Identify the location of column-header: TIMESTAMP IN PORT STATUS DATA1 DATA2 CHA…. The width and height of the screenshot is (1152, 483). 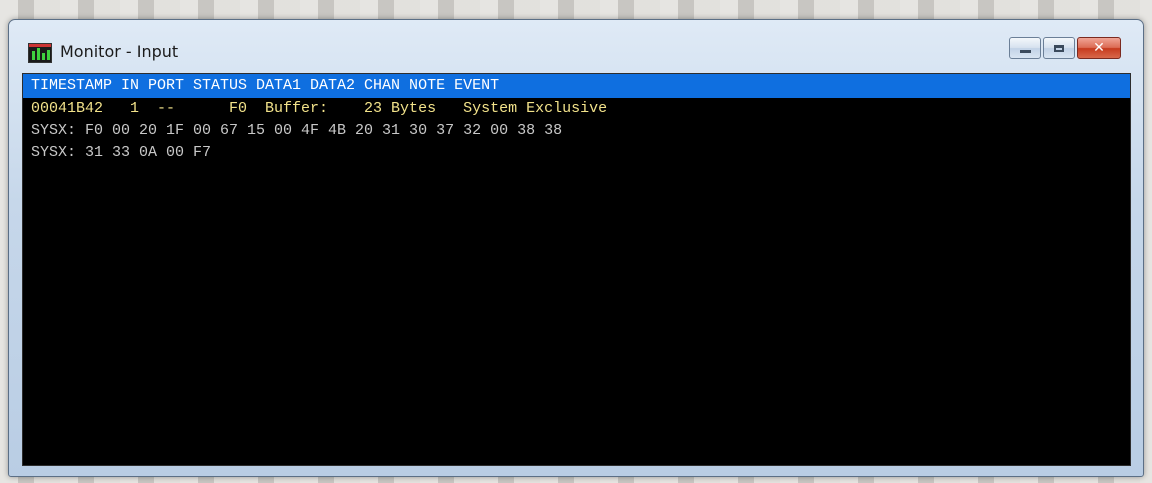
(576, 86).